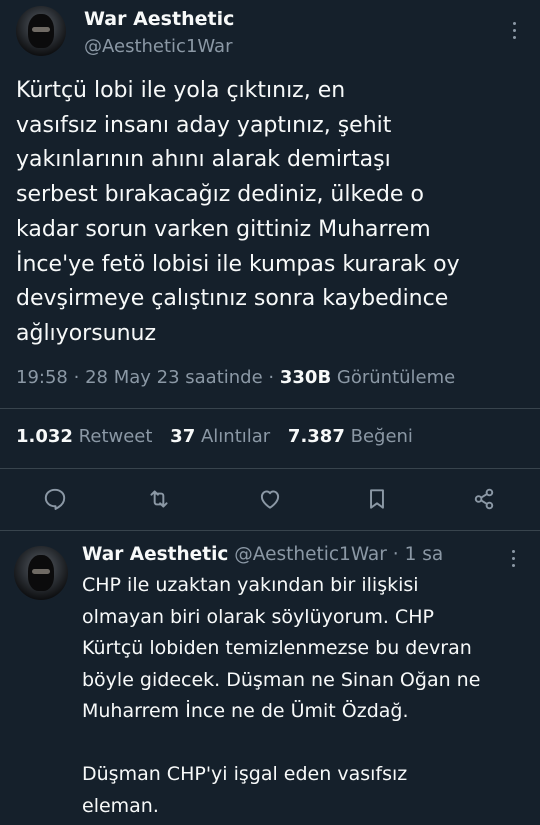 This screenshot has height=825, width=540. Describe the element at coordinates (310, 554) in the screenshot. I see `reply-author-handle: @Aesthetic1War` at that location.